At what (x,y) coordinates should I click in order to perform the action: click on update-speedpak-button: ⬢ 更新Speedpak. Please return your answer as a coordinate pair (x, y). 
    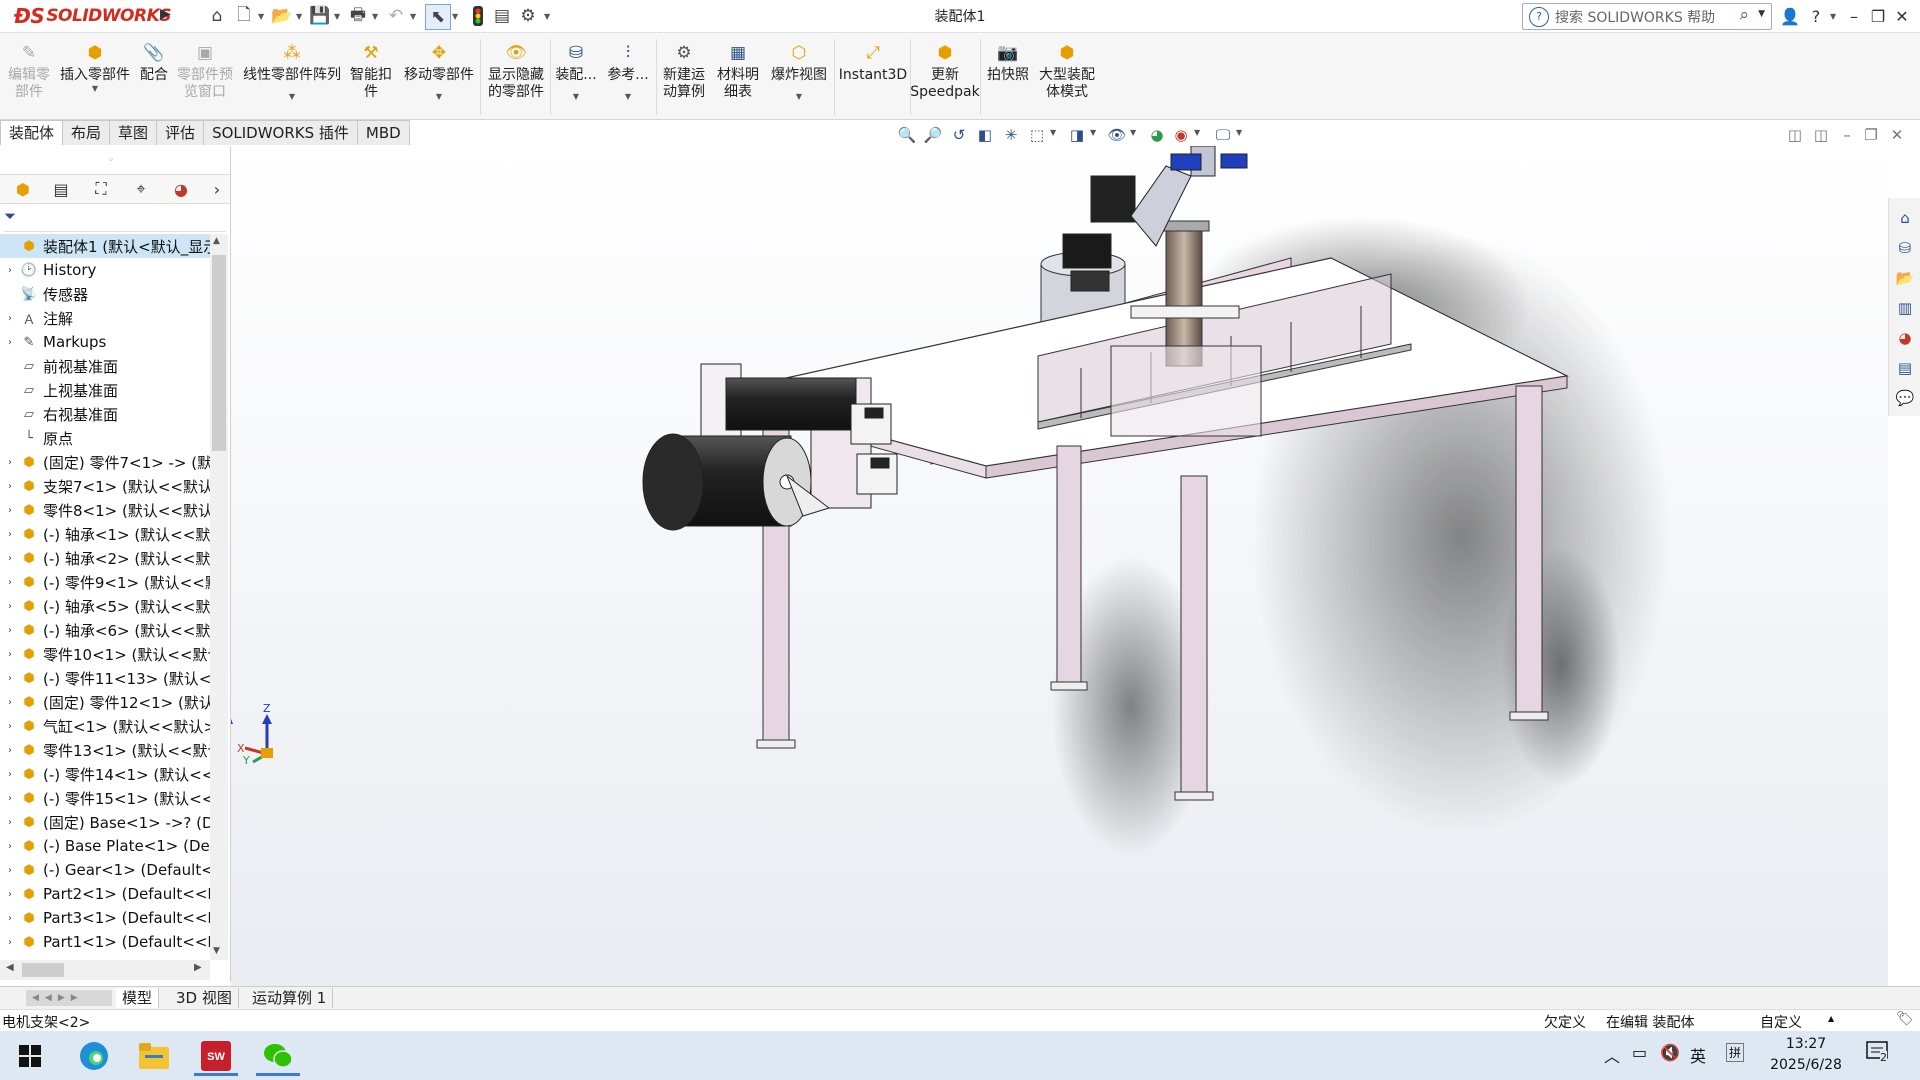
    Looking at the image, I should click on (944, 76).